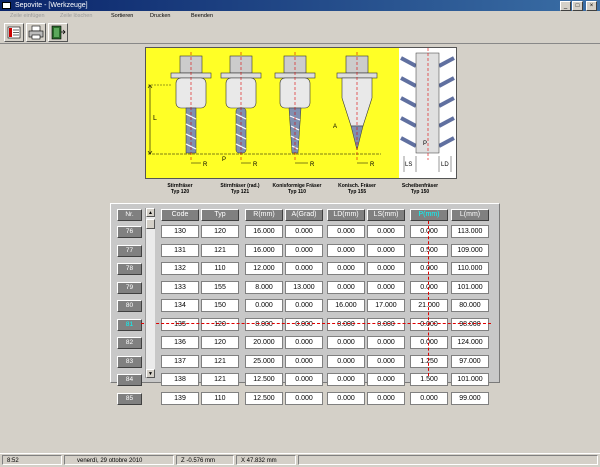 This screenshot has width=600, height=467. What do you see at coordinates (304, 287) in the screenshot?
I see `table-cell-a-grad: 13.000` at bounding box center [304, 287].